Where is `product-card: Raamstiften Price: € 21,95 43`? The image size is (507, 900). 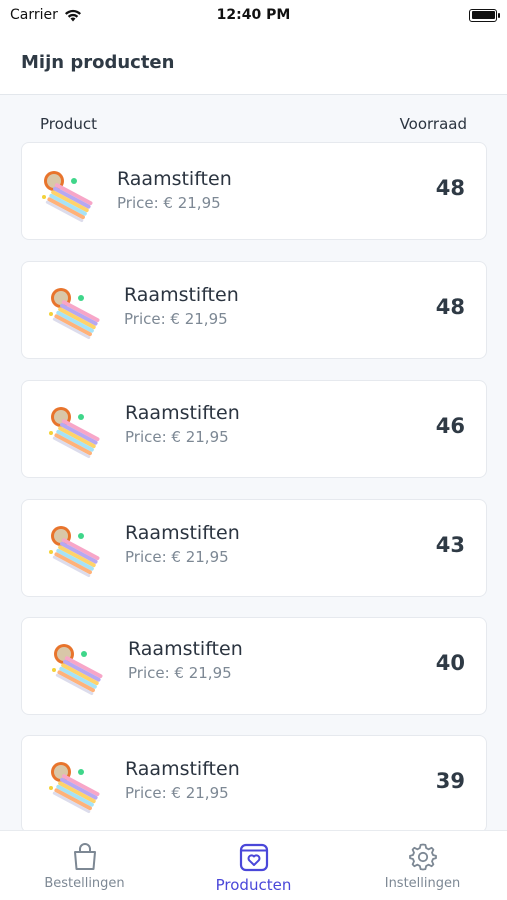 product-card: Raamstiften Price: € 21,95 43 is located at coordinates (254, 548).